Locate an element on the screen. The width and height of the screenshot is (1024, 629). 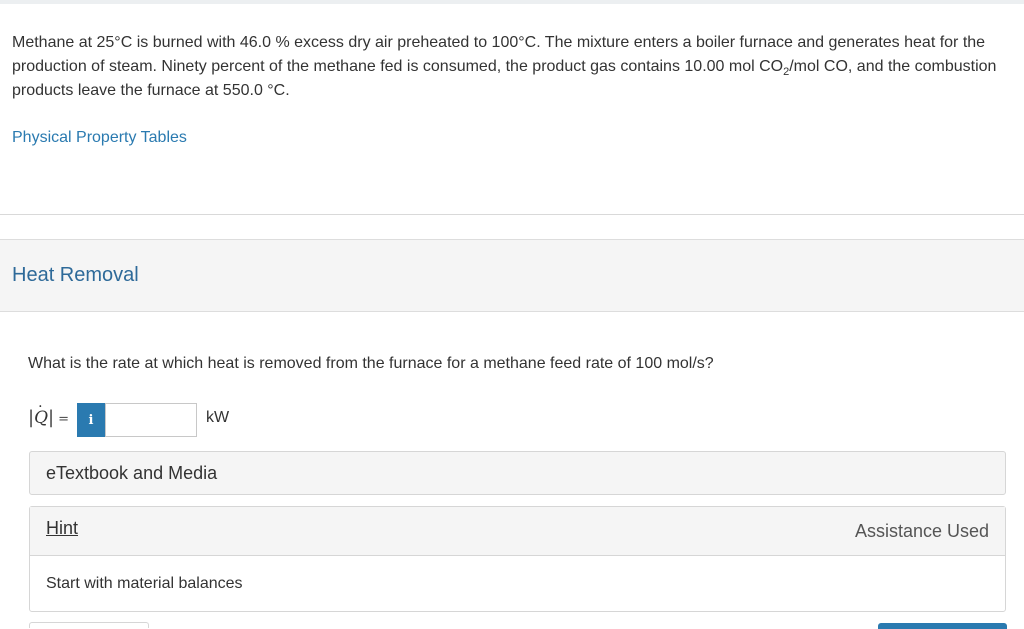
section-header: Heat Removal is located at coordinates (512, 275).